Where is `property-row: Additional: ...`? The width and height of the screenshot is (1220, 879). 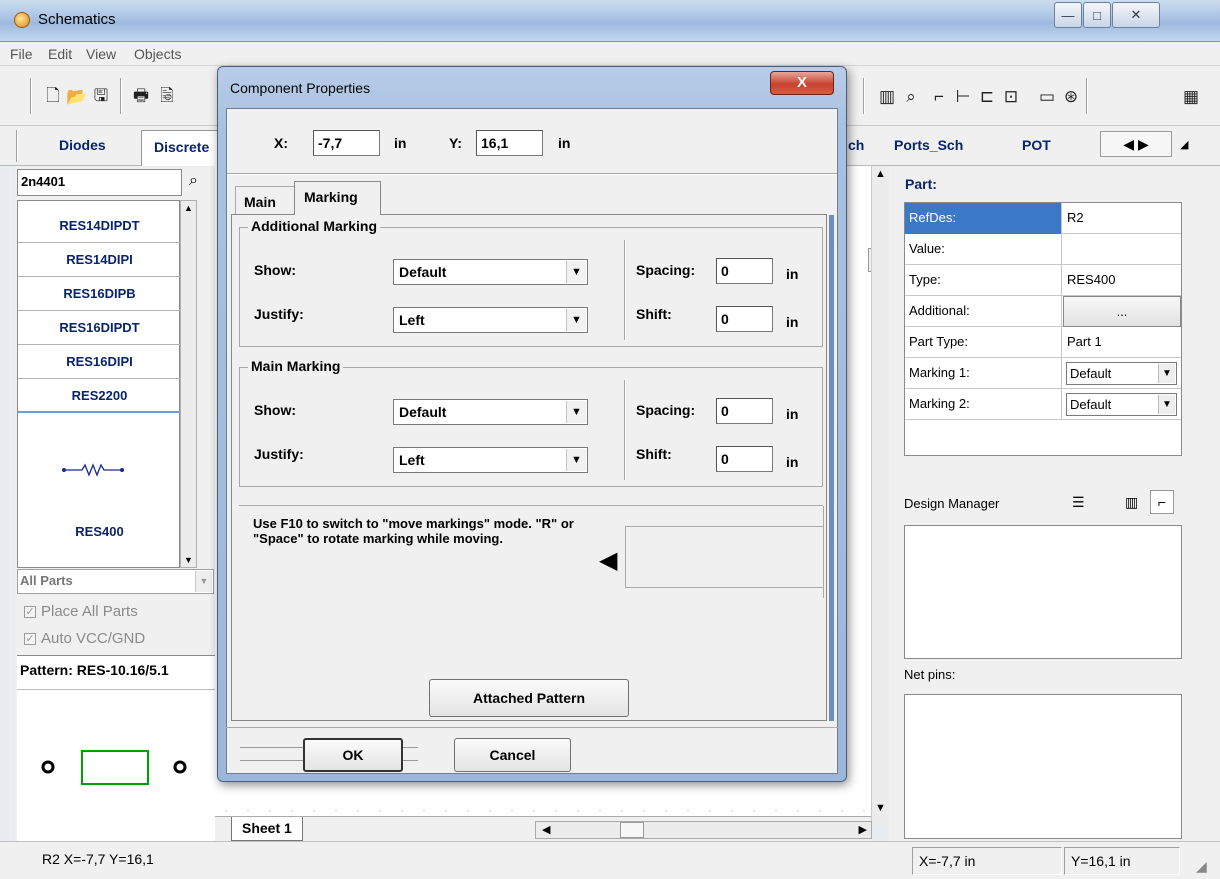 property-row: Additional: ... is located at coordinates (1043, 311).